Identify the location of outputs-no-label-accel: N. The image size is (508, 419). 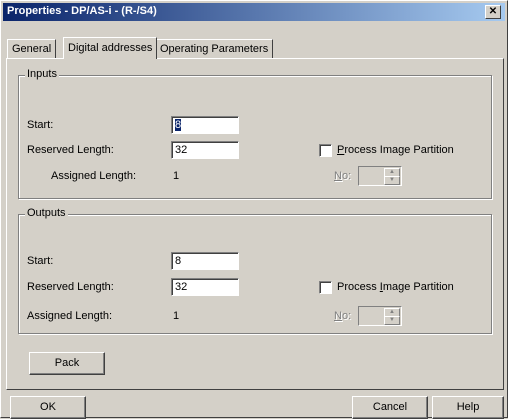
(338, 316).